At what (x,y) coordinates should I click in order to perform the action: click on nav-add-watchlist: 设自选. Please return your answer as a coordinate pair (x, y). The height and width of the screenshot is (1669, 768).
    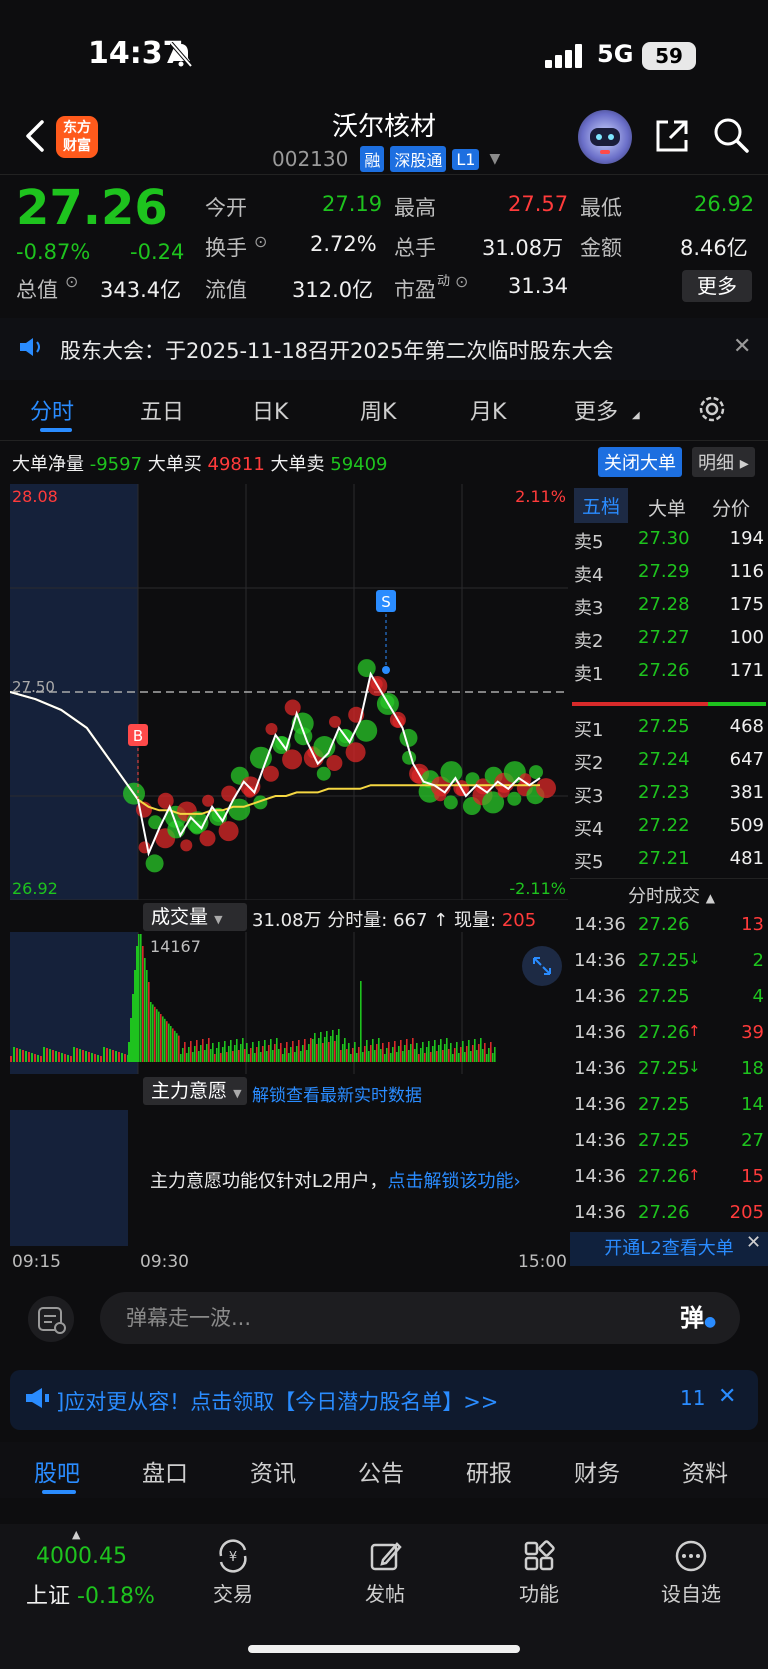
    Looking at the image, I should click on (691, 1570).